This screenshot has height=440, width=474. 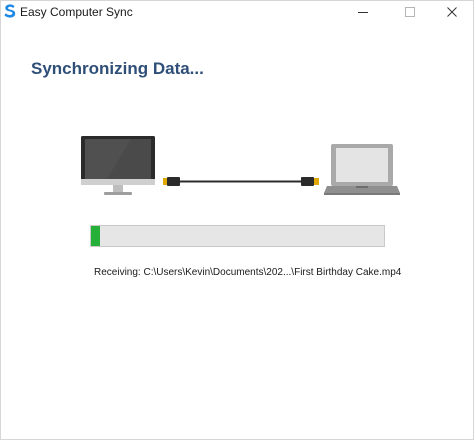 I want to click on desktop-monitor-icon, so click(x=118, y=165).